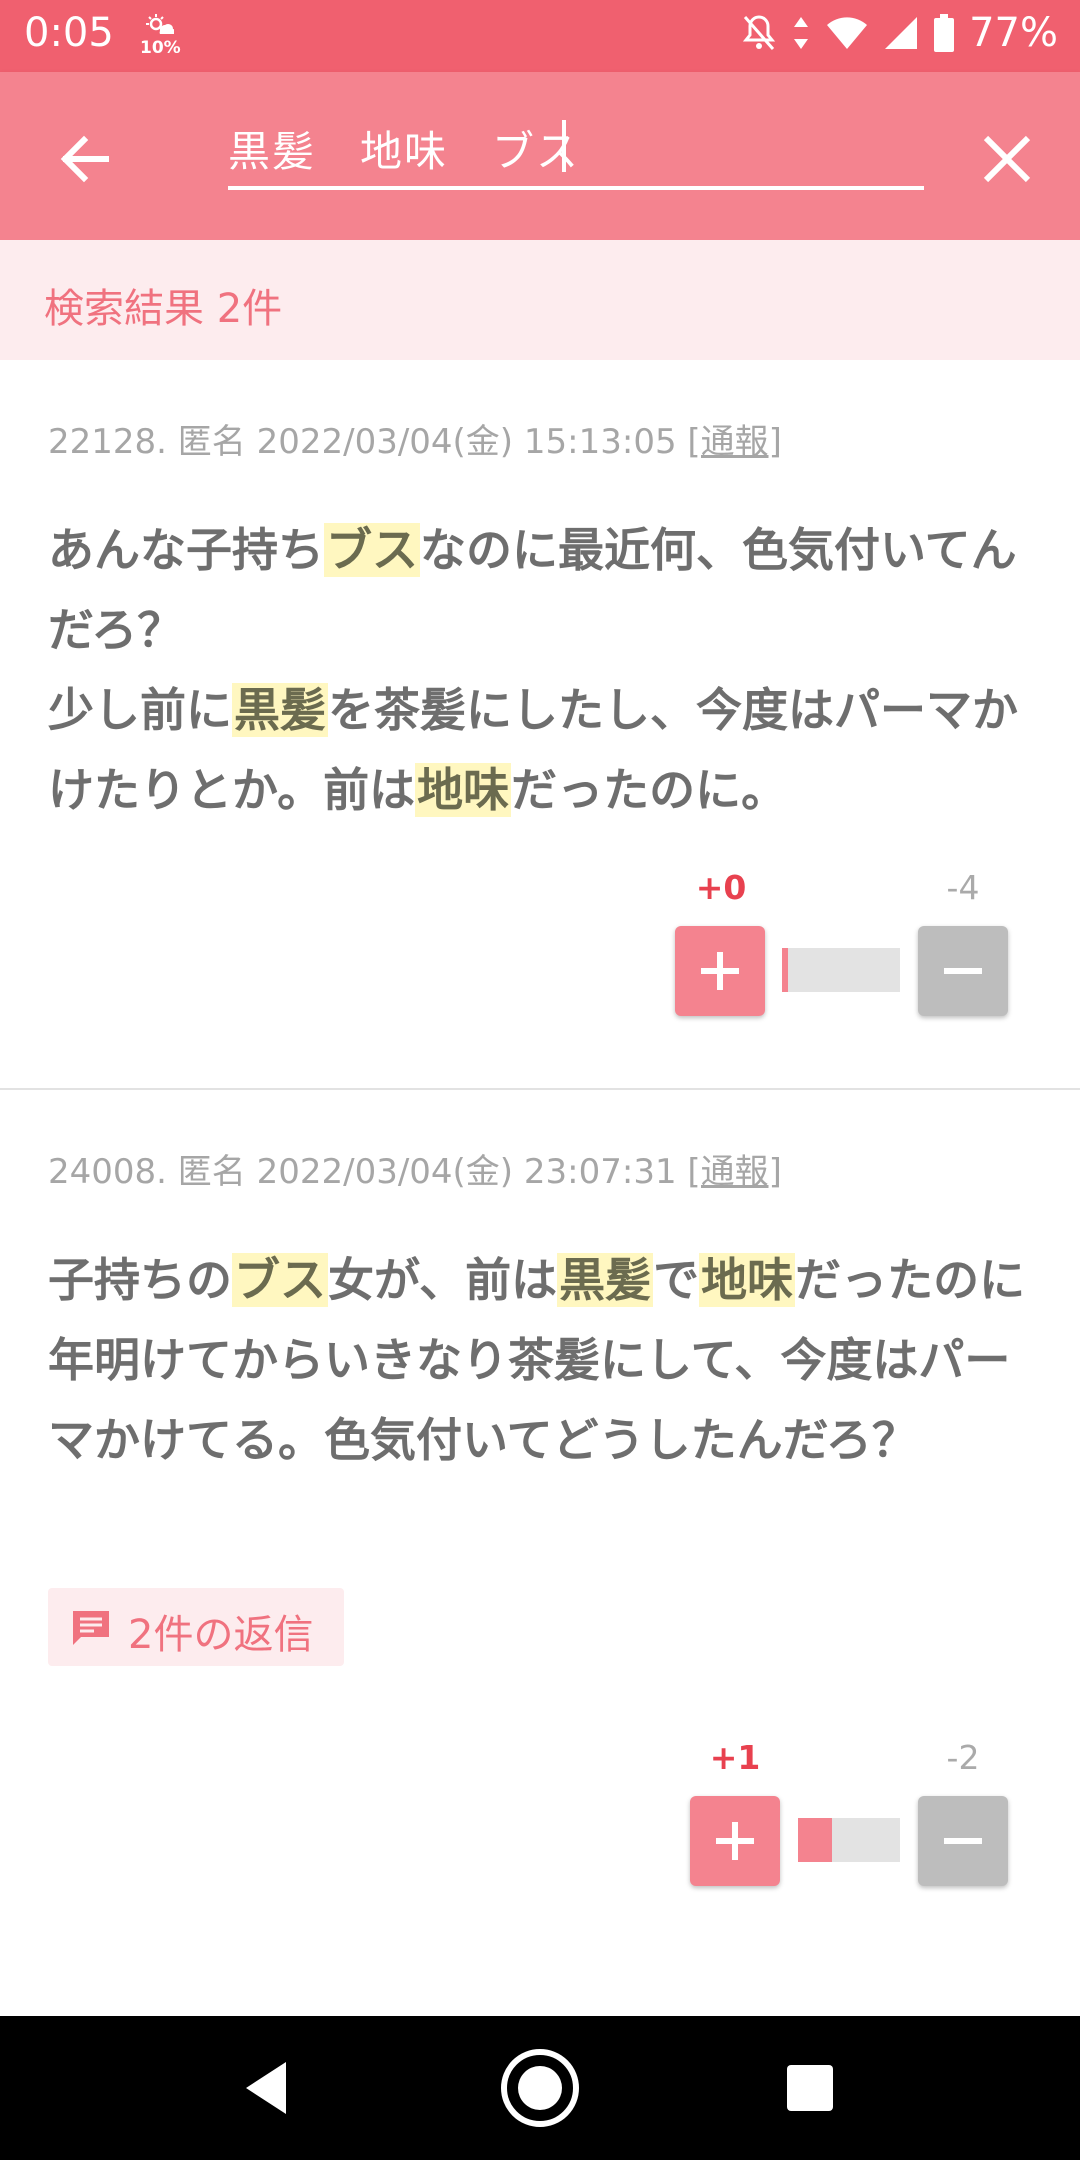 The image size is (1080, 2160). I want to click on status-icons: 77%, so click(899, 33).